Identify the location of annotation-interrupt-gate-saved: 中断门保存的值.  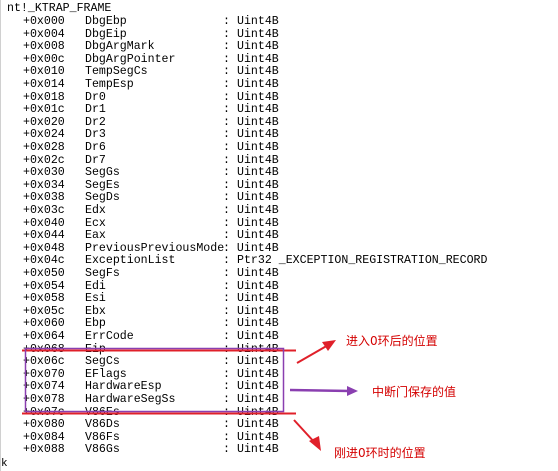
(414, 392).